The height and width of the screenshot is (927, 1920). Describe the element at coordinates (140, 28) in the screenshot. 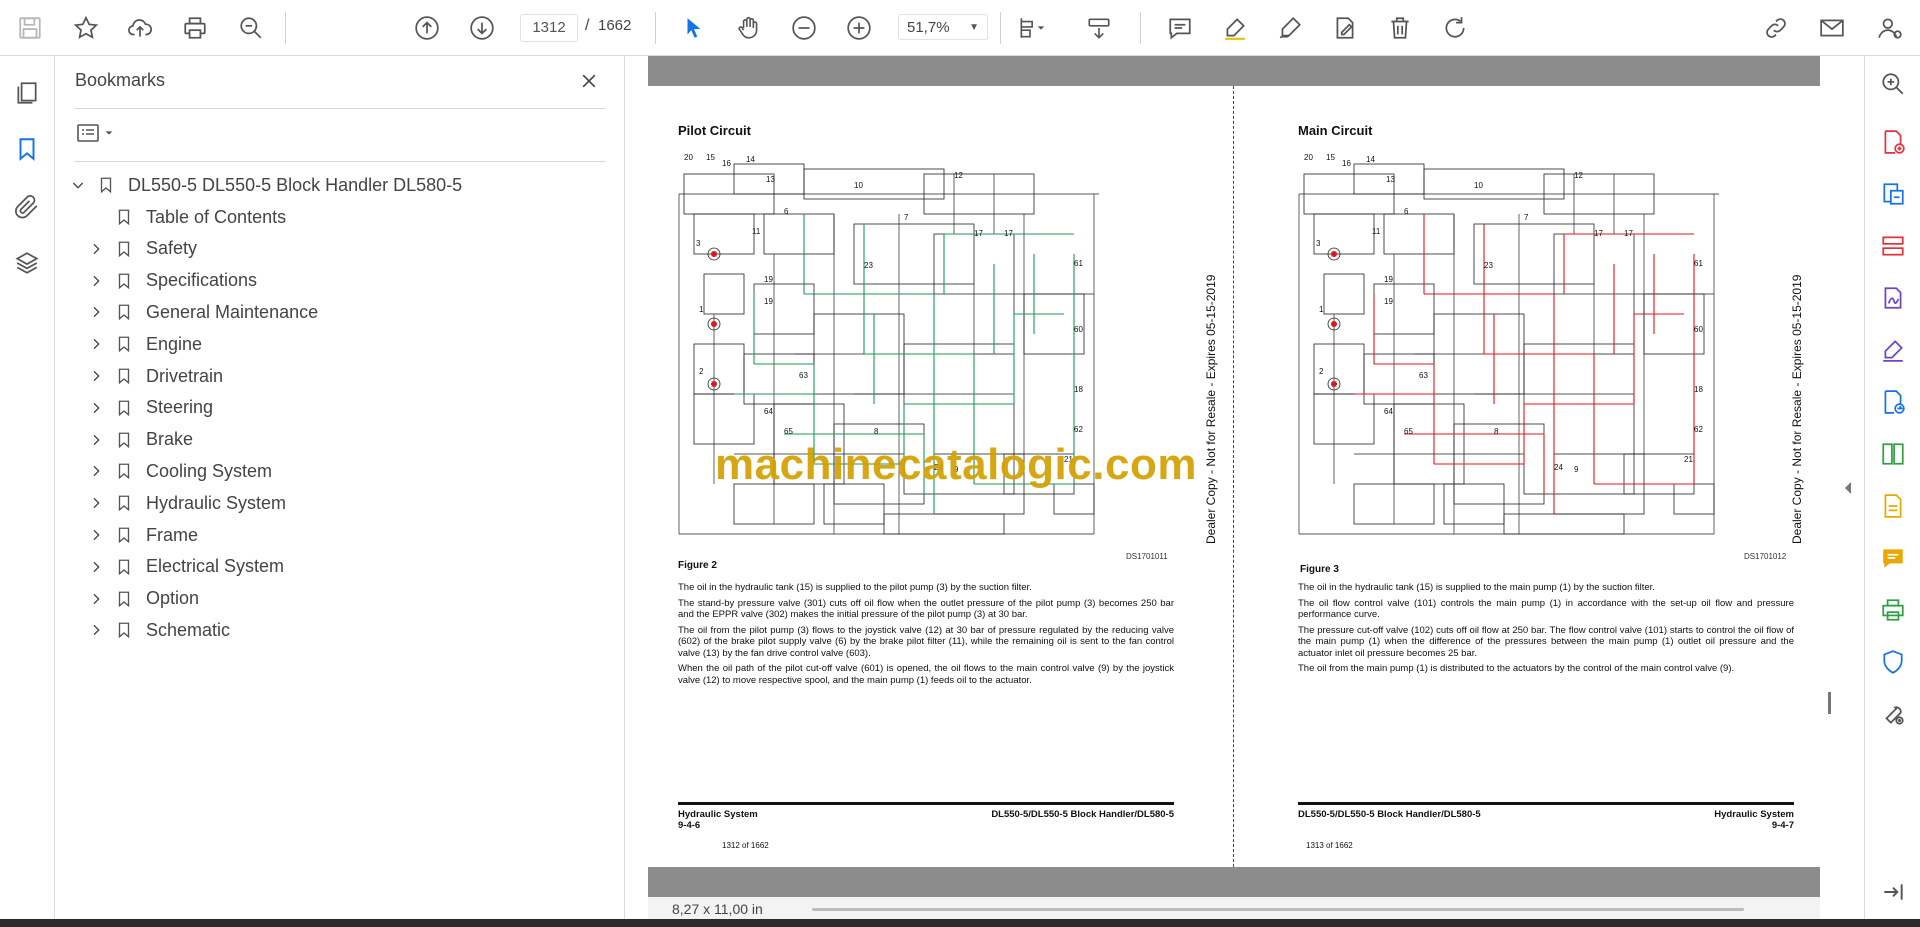

I see `upload-icon` at that location.